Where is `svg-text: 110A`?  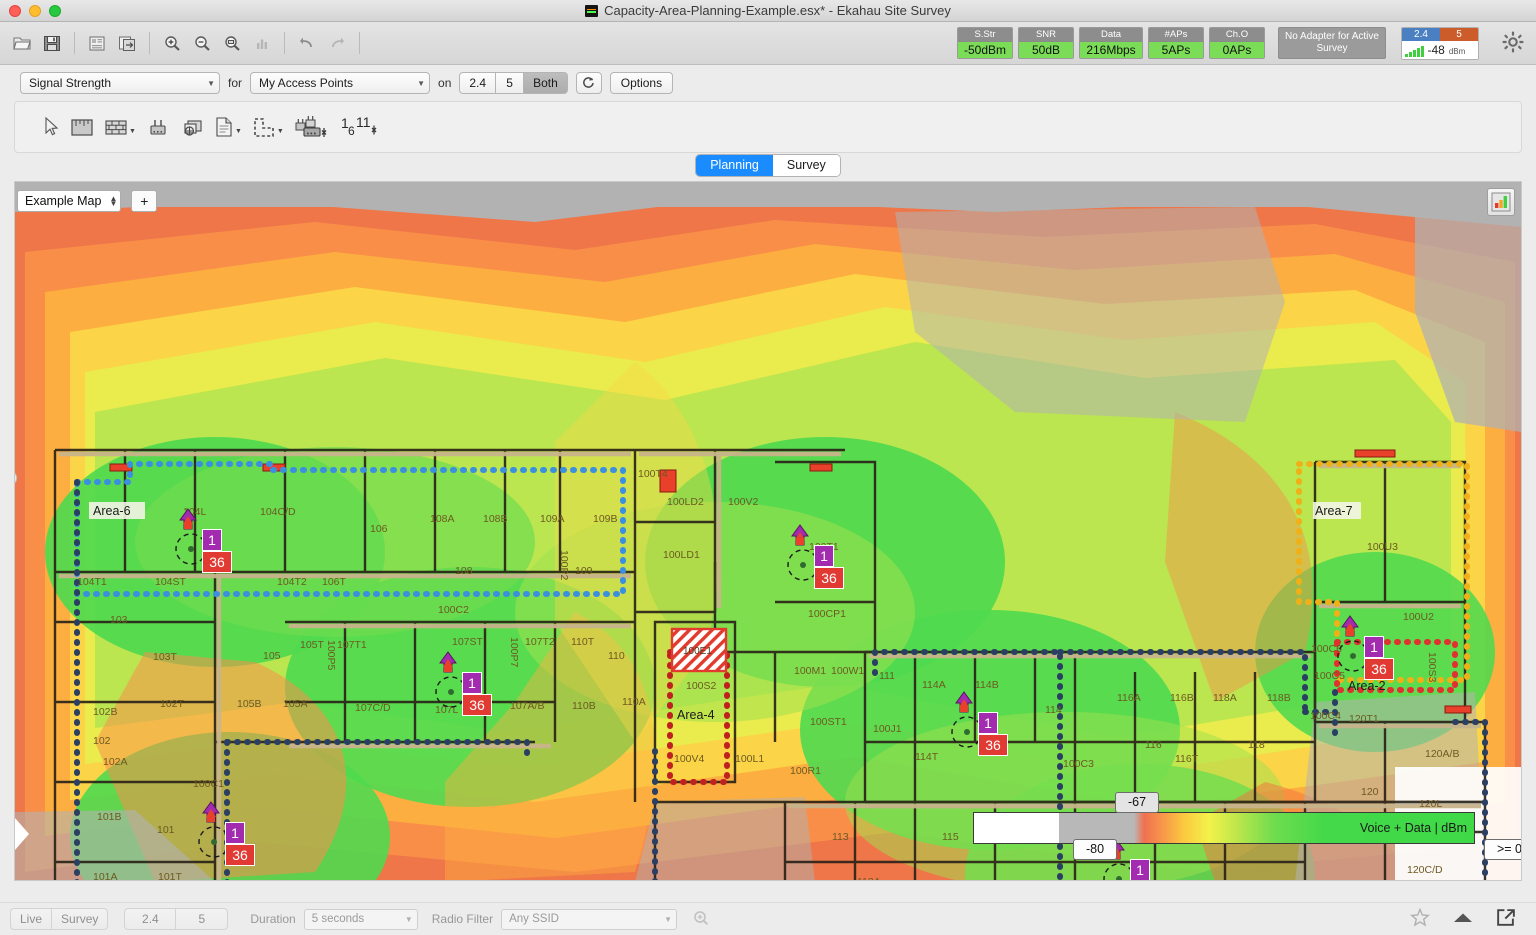 svg-text: 110A is located at coordinates (634, 702).